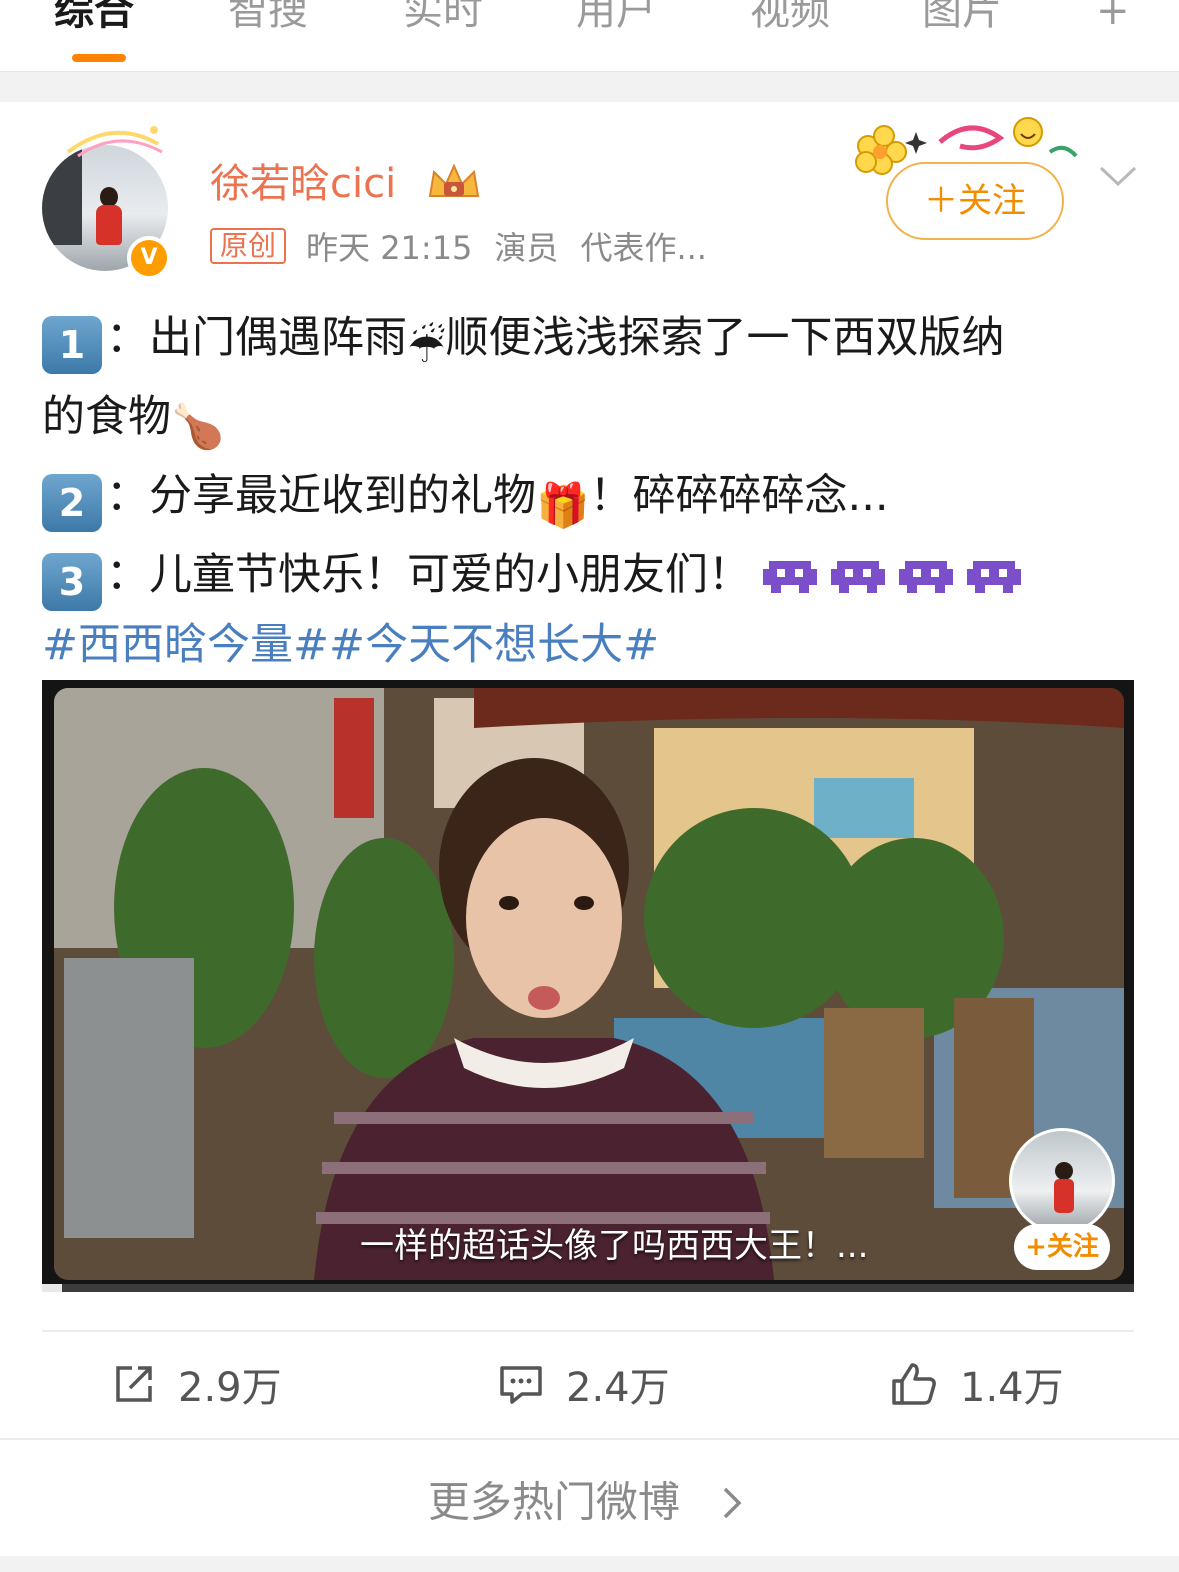 This screenshot has height=1572, width=1179. I want to click on keycap-3-icon: 3, so click(72, 582).